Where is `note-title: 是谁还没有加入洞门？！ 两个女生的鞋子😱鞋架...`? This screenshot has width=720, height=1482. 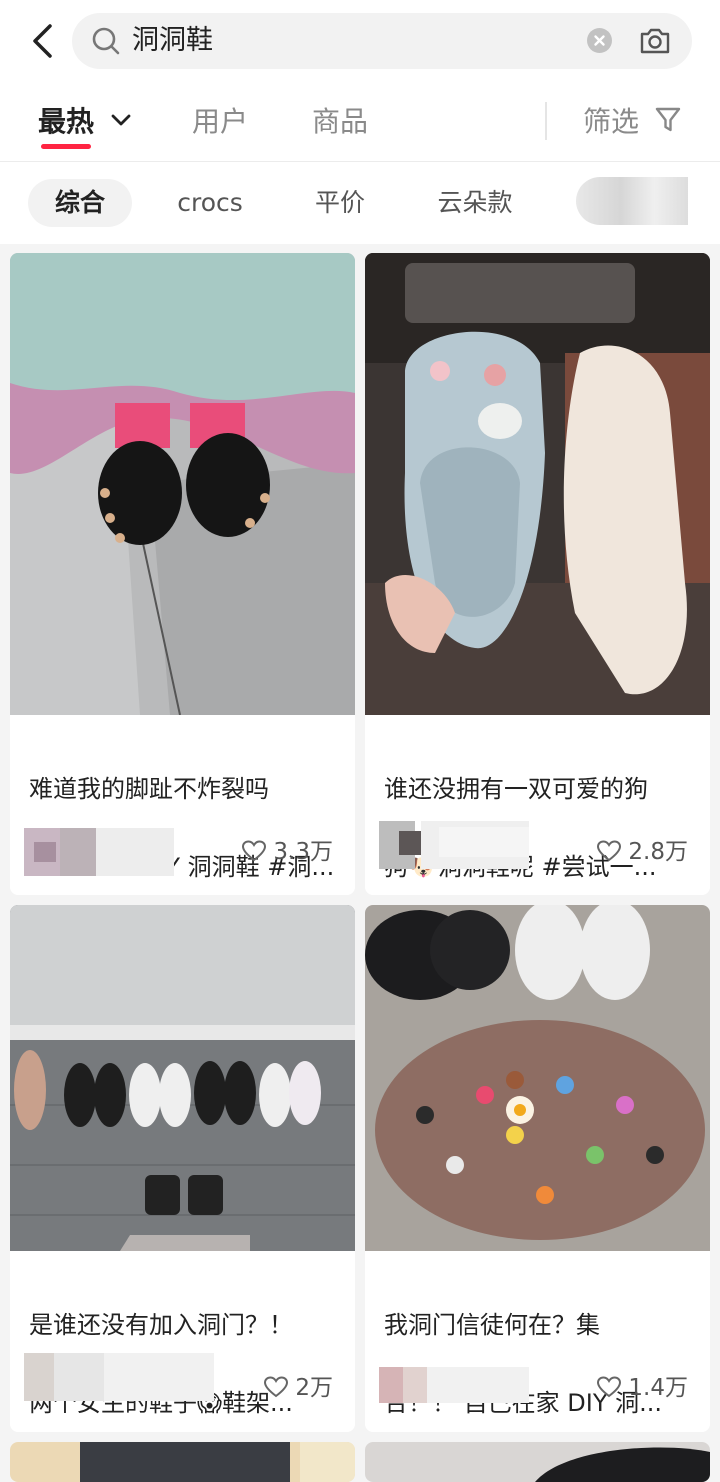
note-title: 是谁还没有加入洞门？！ 两个女生的鞋子😱鞋架... is located at coordinates (161, 1349).